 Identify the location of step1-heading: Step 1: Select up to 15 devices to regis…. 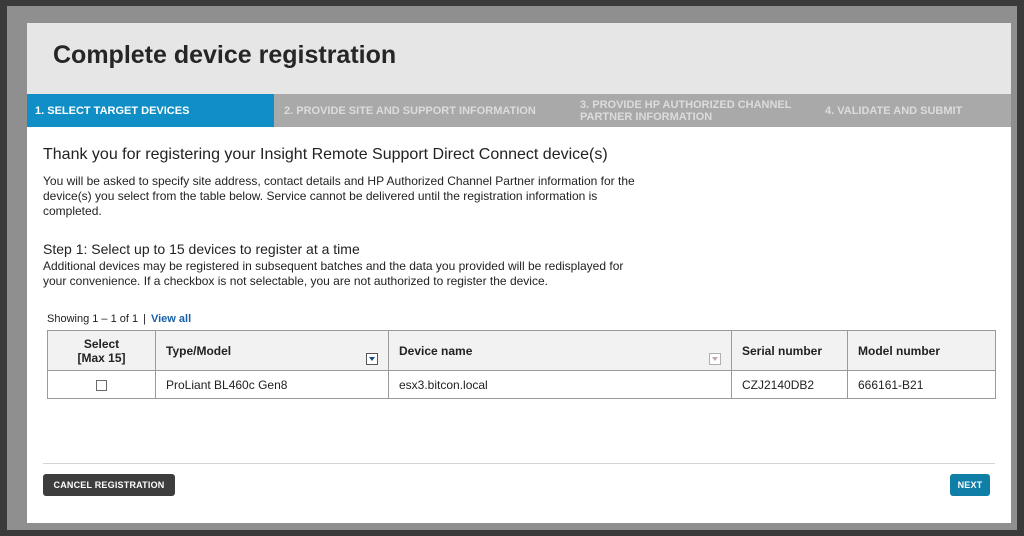
(201, 249).